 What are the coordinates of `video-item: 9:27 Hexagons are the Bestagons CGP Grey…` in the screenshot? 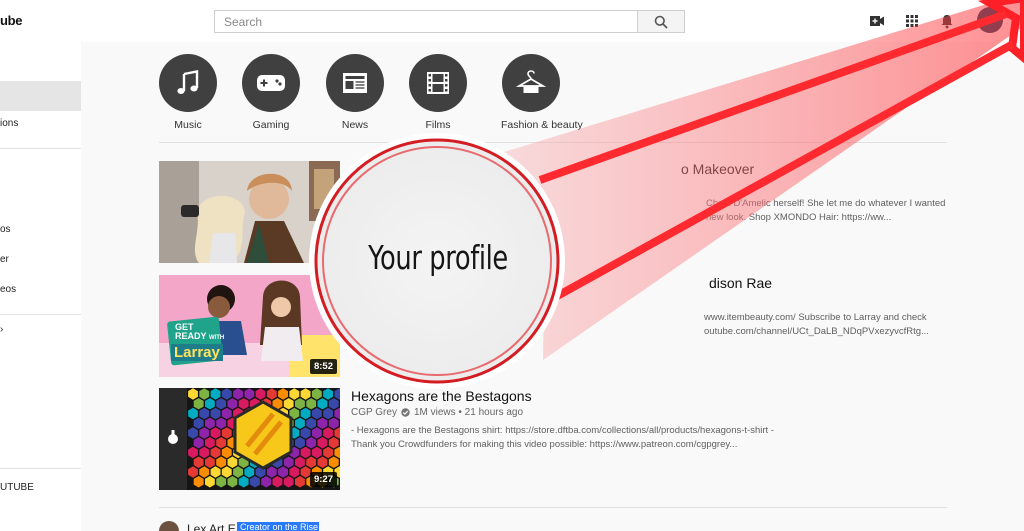 It's located at (553, 439).